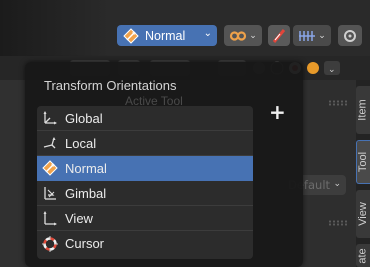 This screenshot has width=370, height=267. I want to click on header-fade, so click(55, 28).